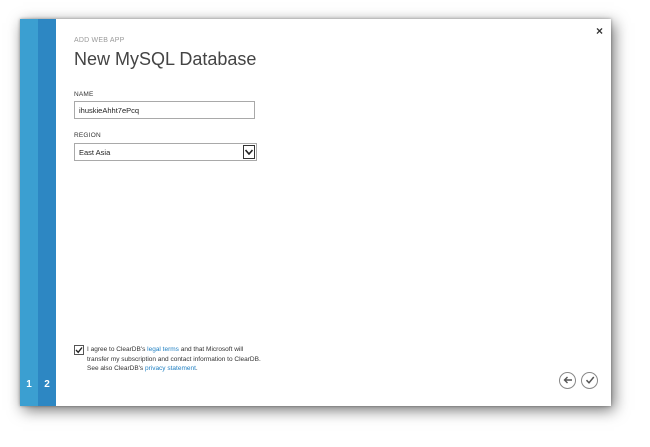  I want to click on privacy-statement-link: privacy statement, so click(170, 368).